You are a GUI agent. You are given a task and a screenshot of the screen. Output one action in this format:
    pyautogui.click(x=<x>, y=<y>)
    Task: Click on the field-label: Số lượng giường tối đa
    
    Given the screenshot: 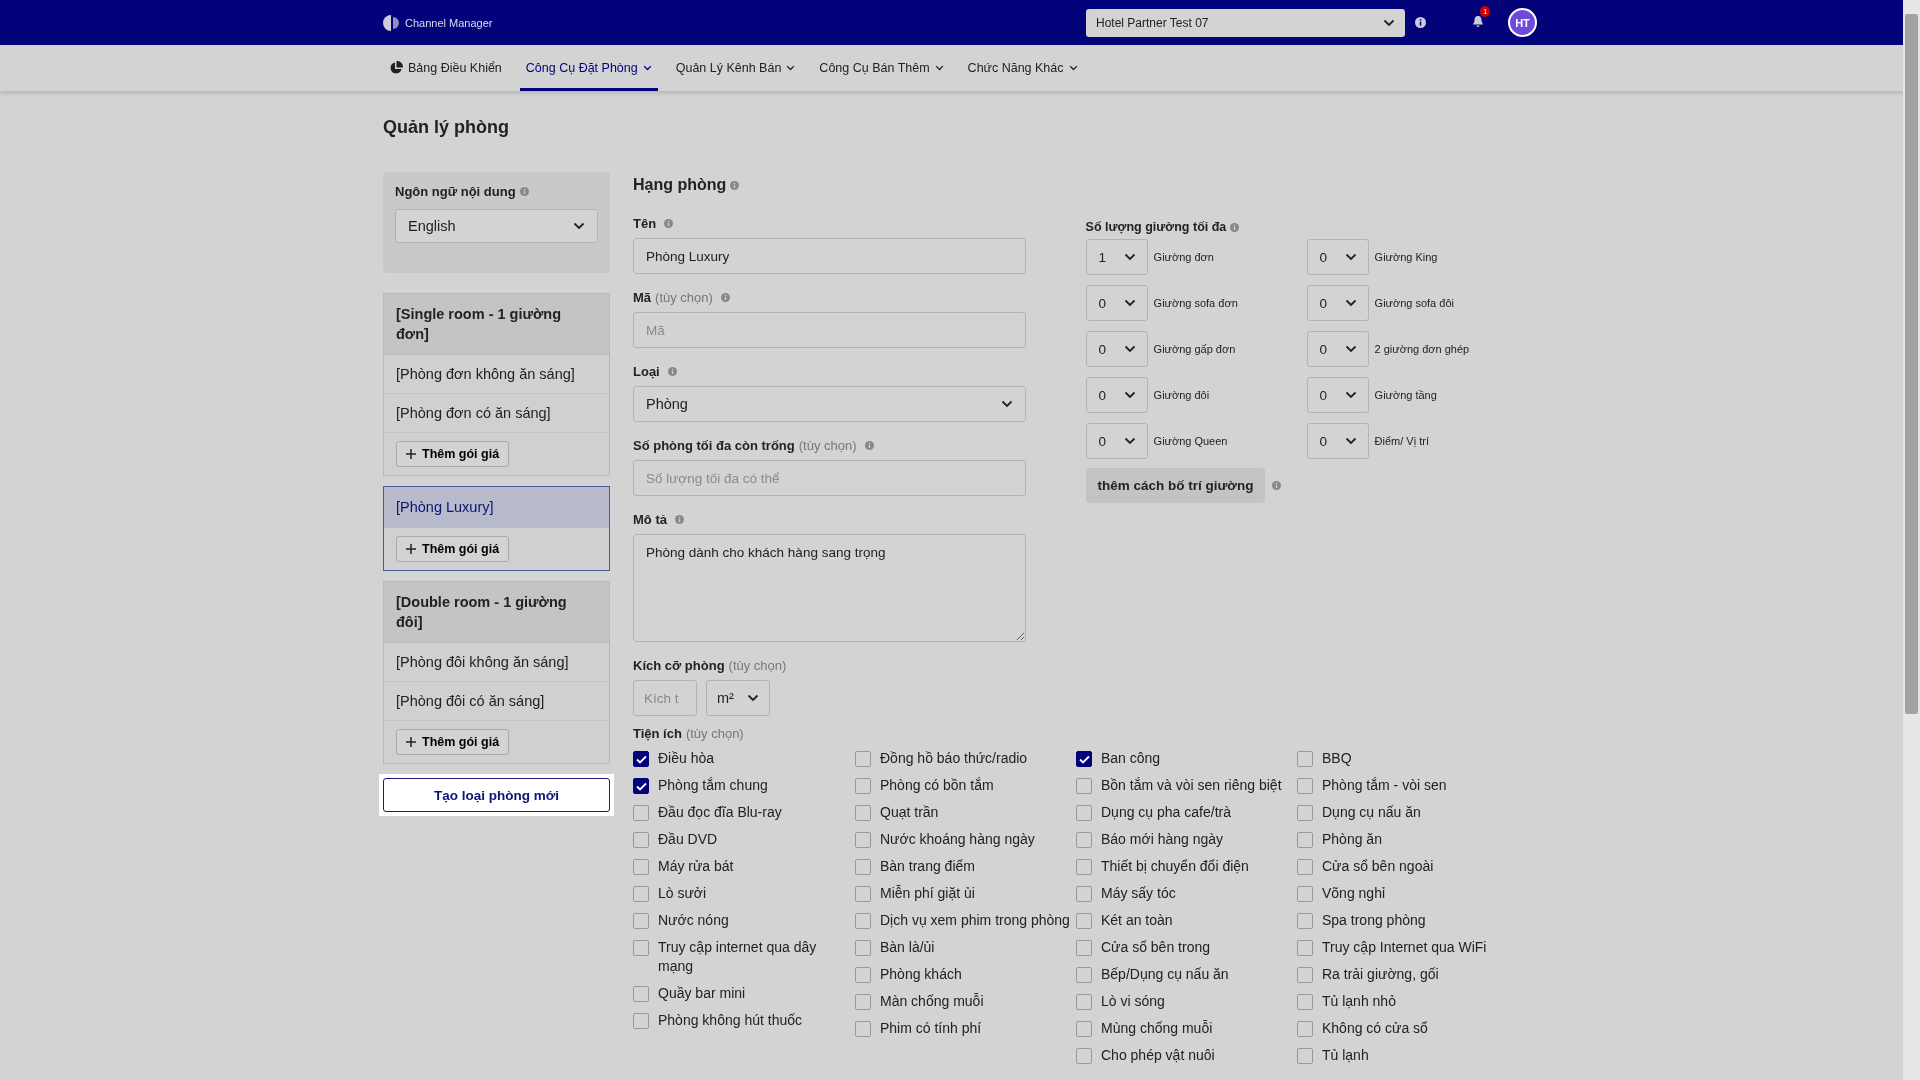 What is the action you would take?
    pyautogui.click(x=1156, y=227)
    